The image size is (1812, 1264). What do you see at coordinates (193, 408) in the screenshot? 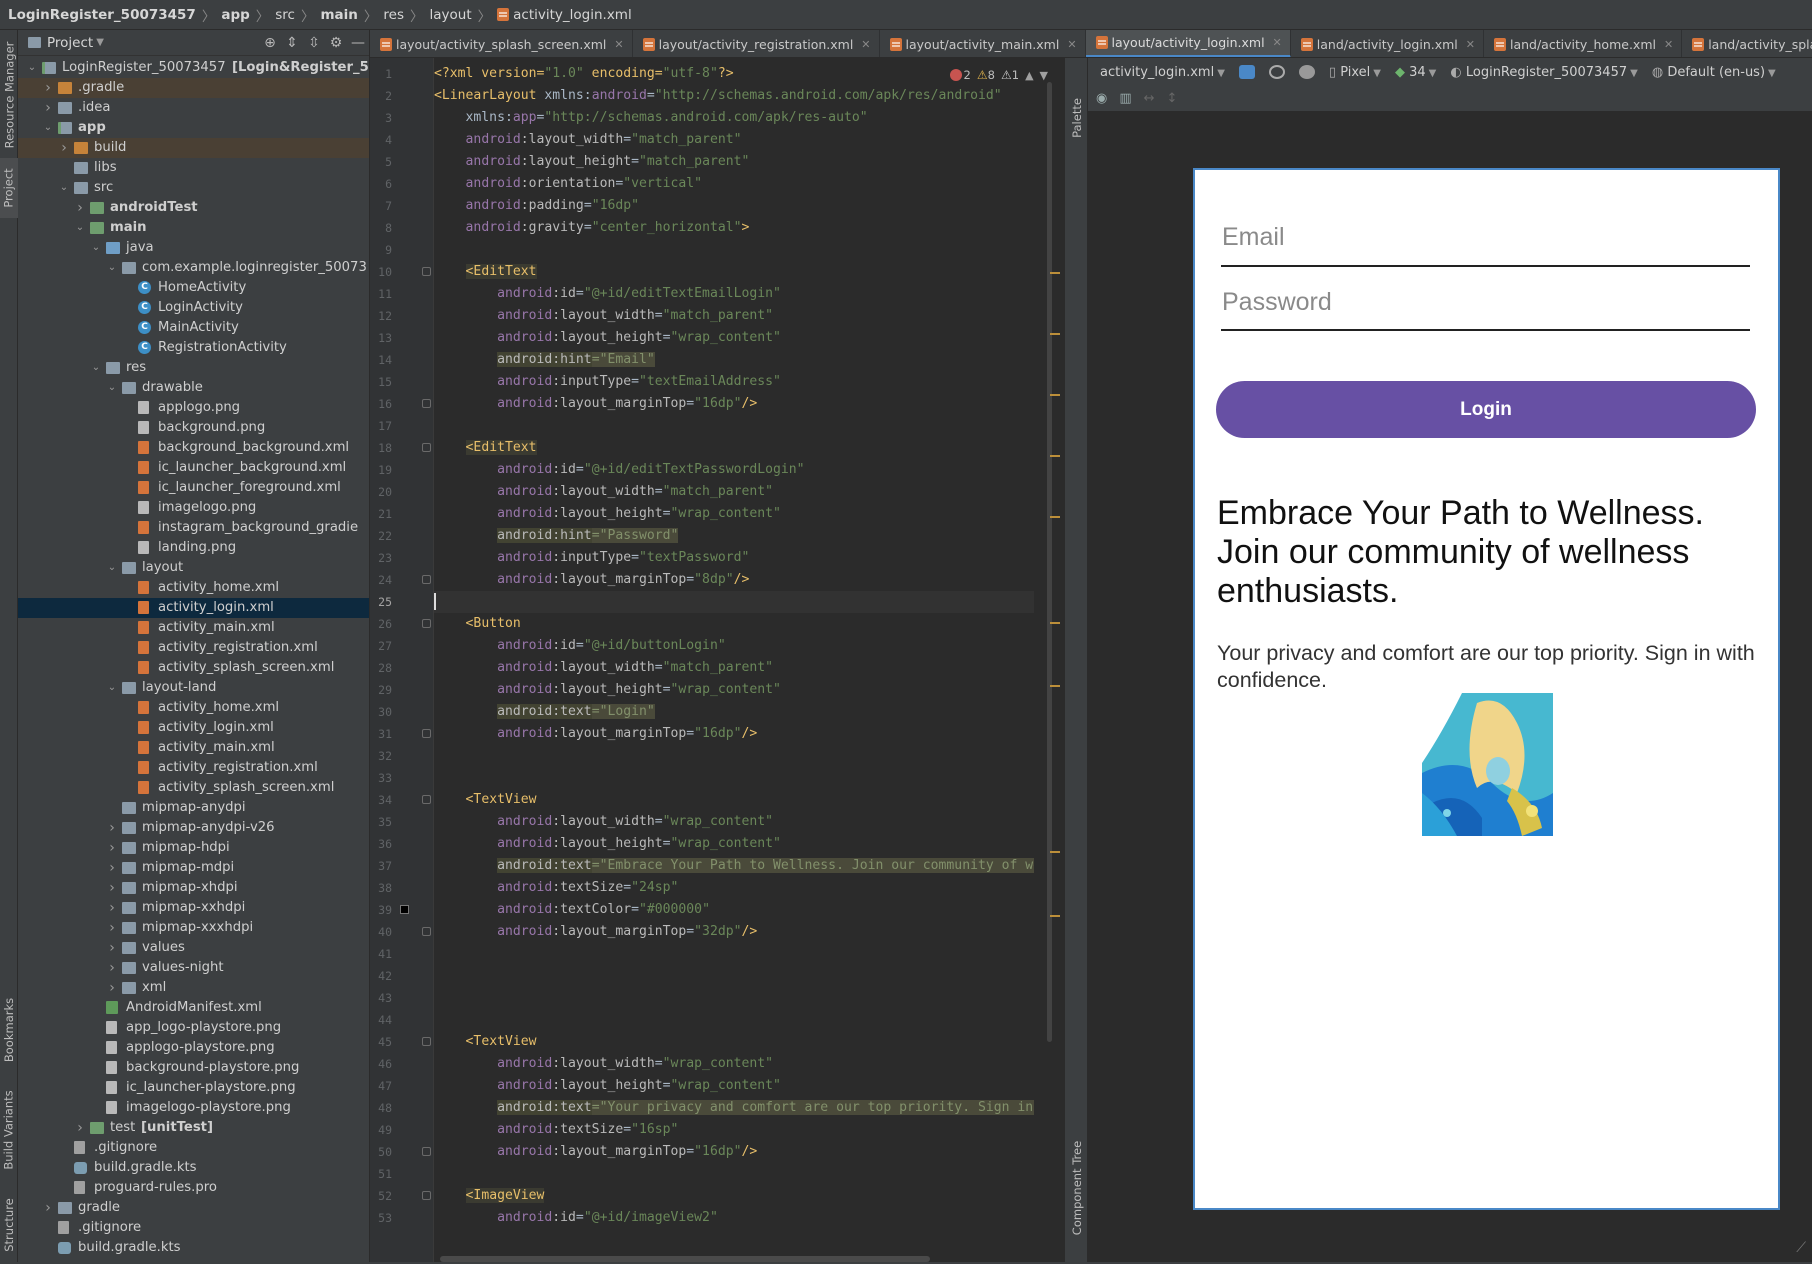
I see `tree-item: applogo.png` at bounding box center [193, 408].